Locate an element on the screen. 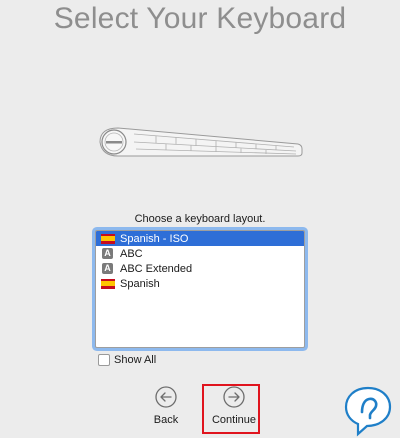 The width and height of the screenshot is (400, 438). keyboard-icon is located at coordinates (201, 142).